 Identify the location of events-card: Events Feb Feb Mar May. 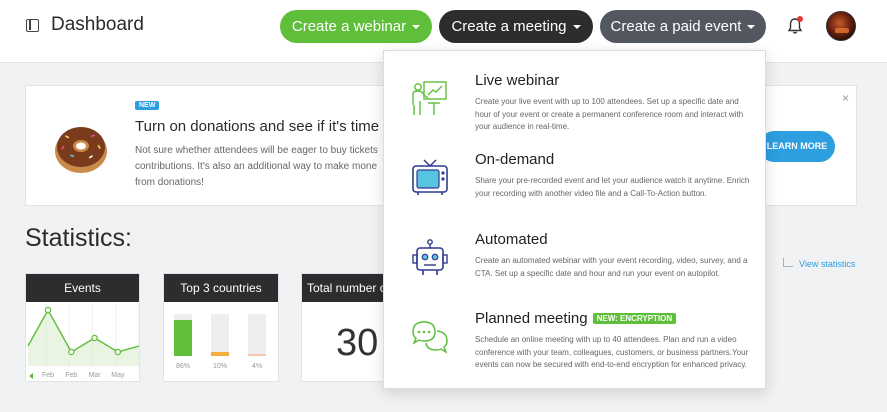
(82, 327).